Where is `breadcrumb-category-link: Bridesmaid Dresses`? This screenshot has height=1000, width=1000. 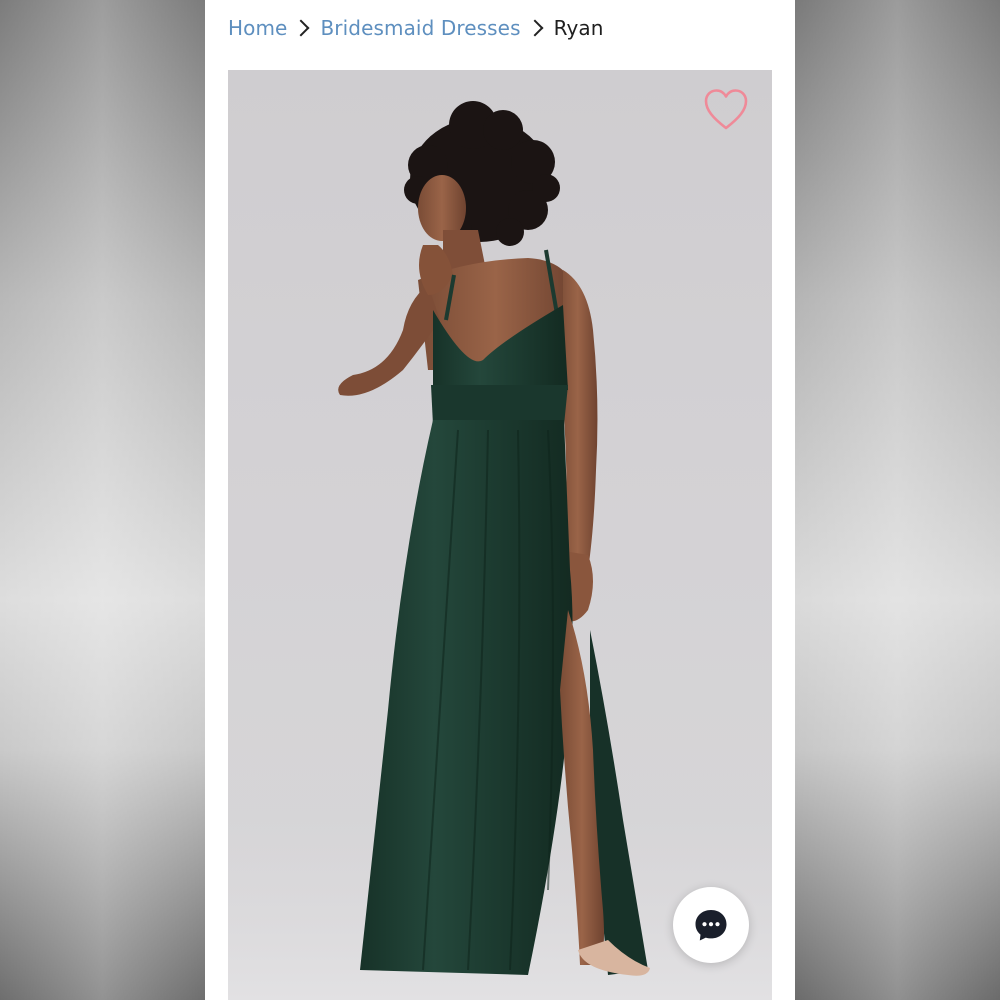 breadcrumb-category-link: Bridesmaid Dresses is located at coordinates (420, 28).